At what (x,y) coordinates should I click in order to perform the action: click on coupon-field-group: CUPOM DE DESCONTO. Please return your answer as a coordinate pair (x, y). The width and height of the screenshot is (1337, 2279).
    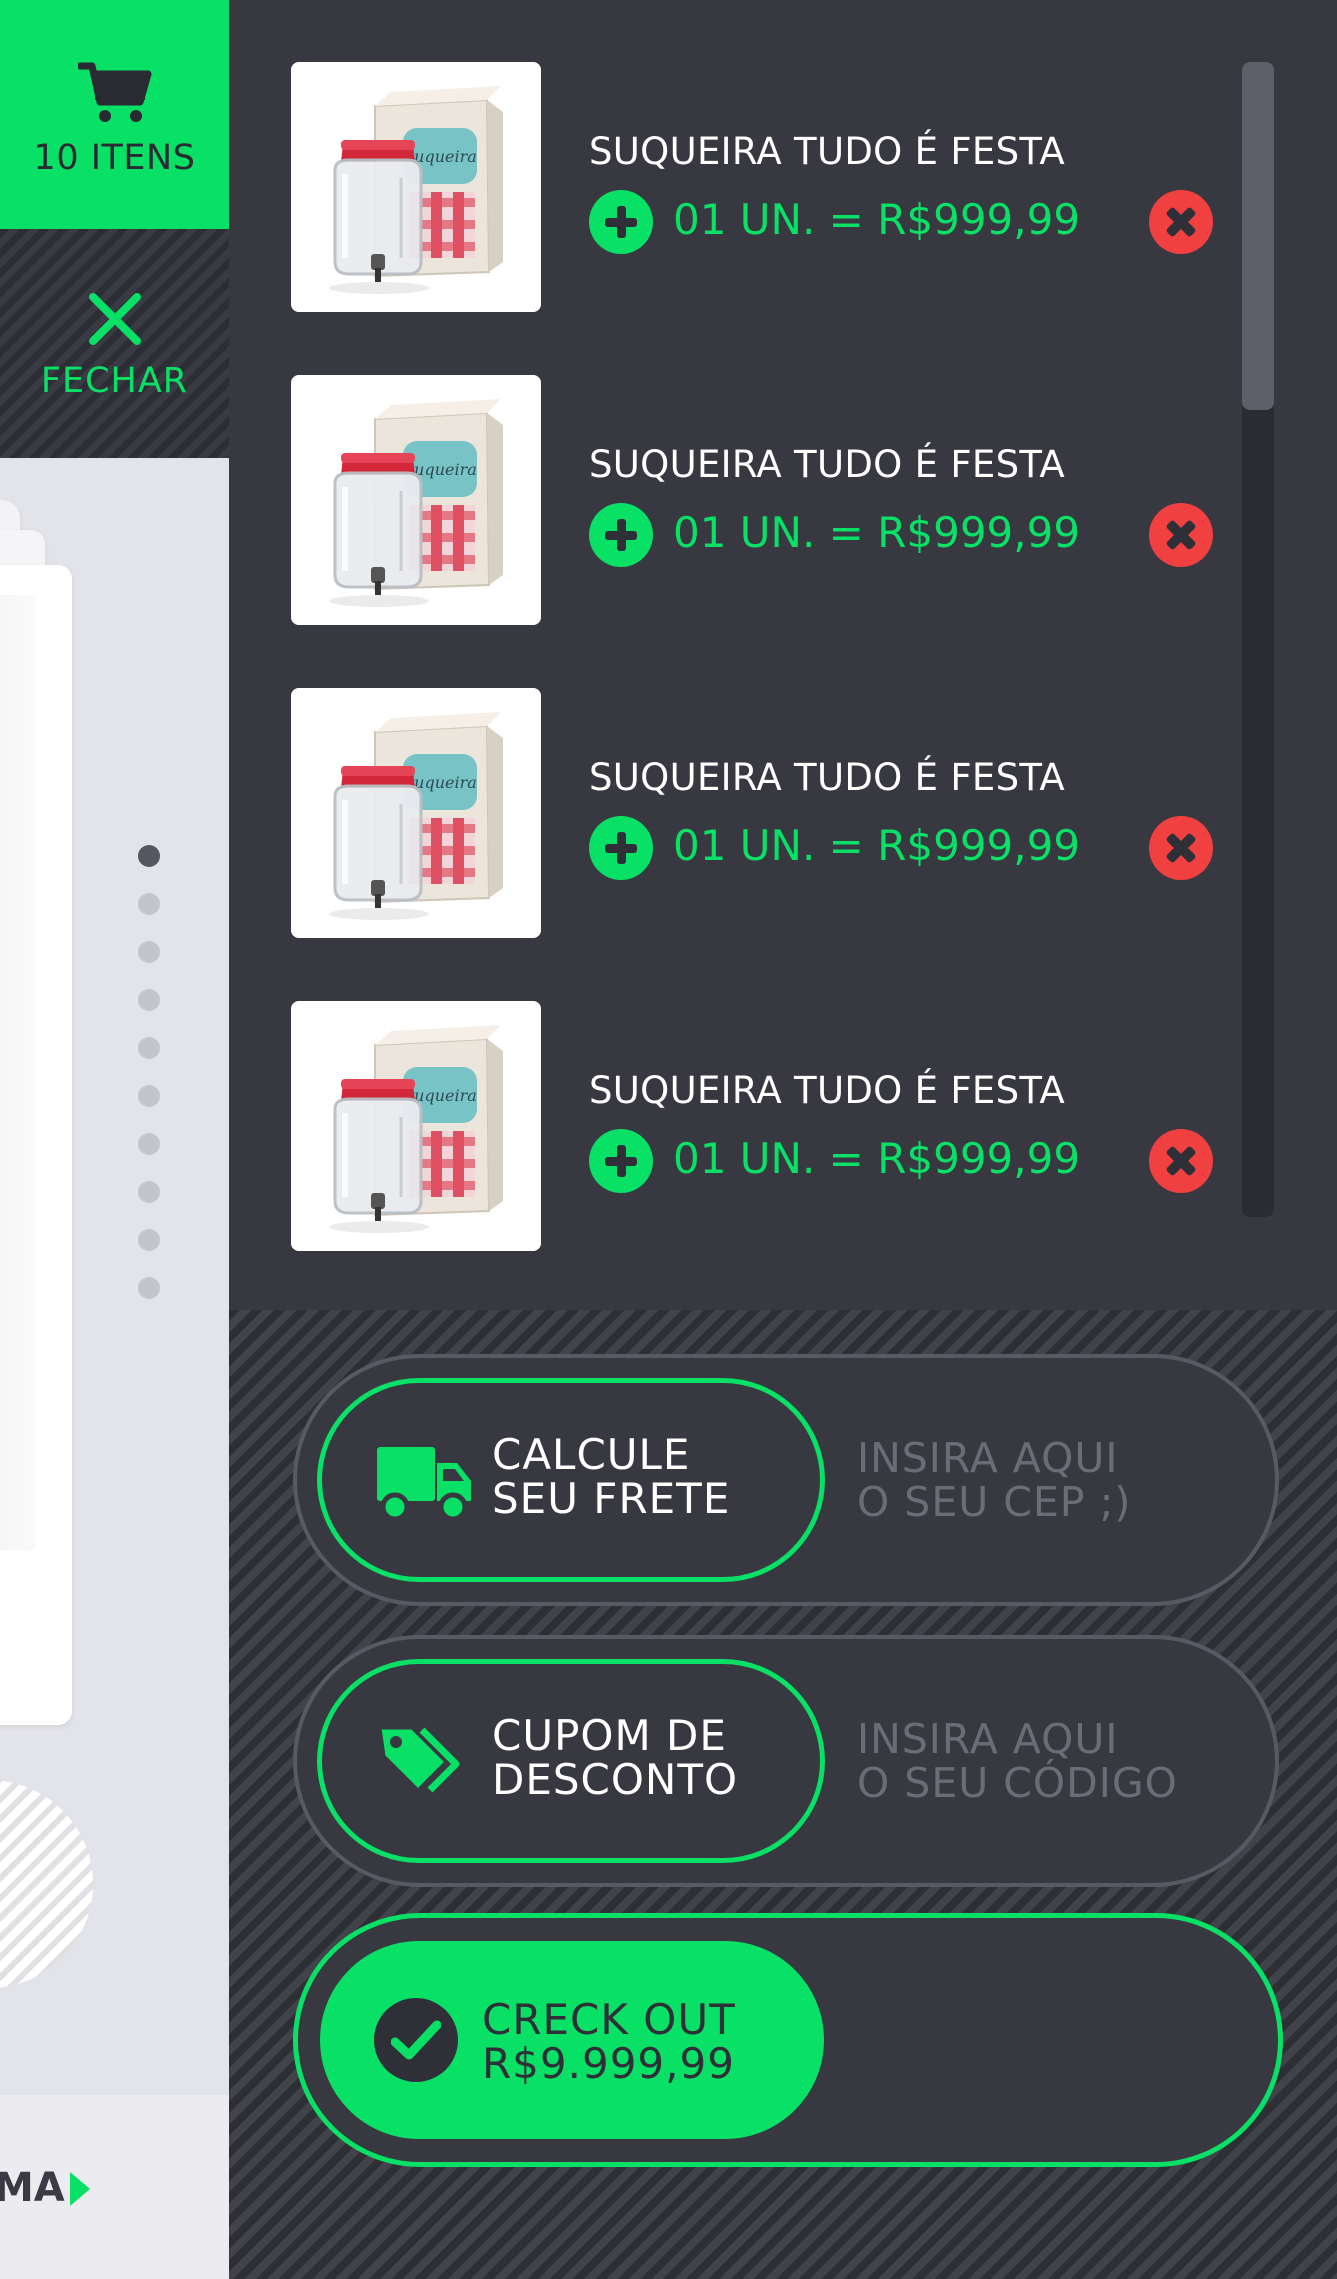
    Looking at the image, I should click on (786, 1761).